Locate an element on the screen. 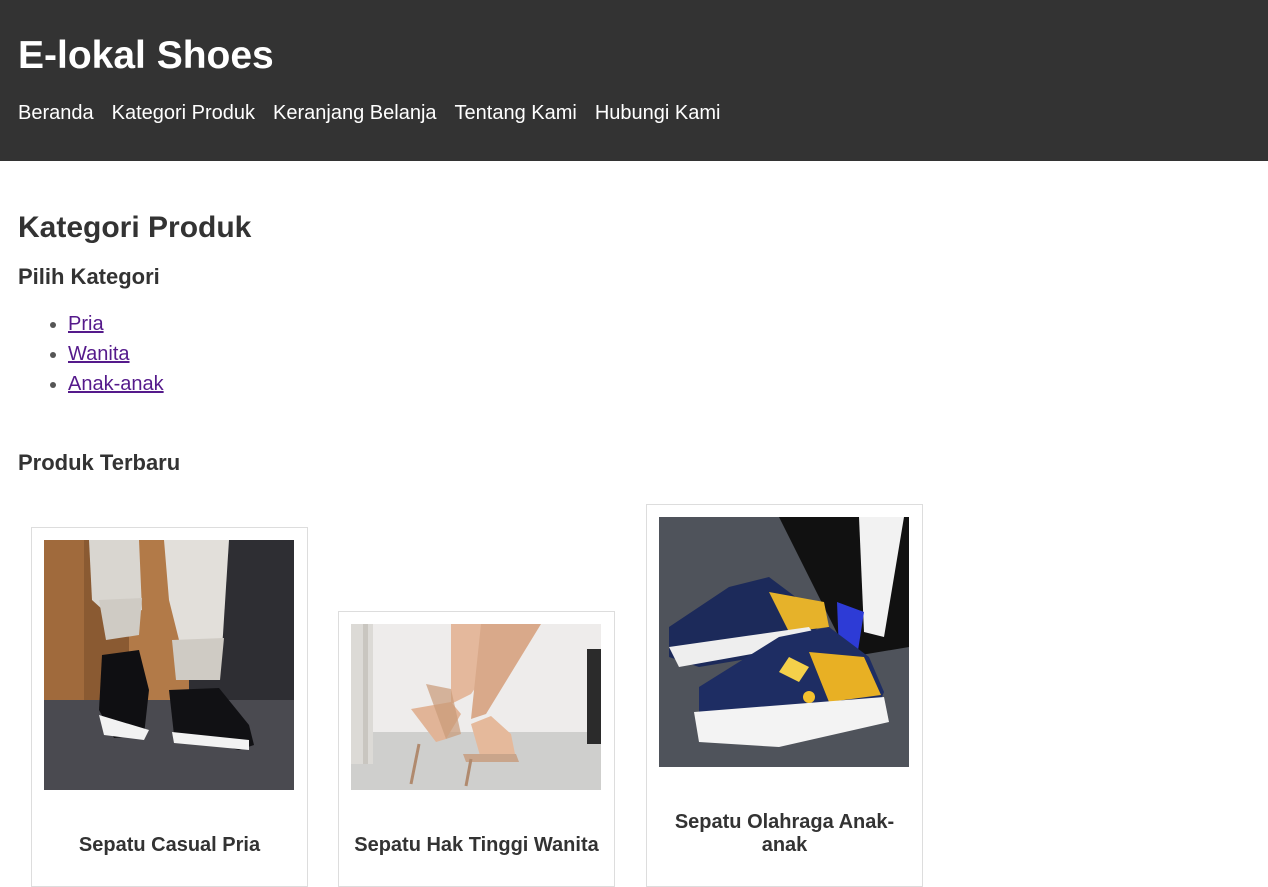 The image size is (1268, 887). category-link-anak-anak: Anak-anak is located at coordinates (116, 384).